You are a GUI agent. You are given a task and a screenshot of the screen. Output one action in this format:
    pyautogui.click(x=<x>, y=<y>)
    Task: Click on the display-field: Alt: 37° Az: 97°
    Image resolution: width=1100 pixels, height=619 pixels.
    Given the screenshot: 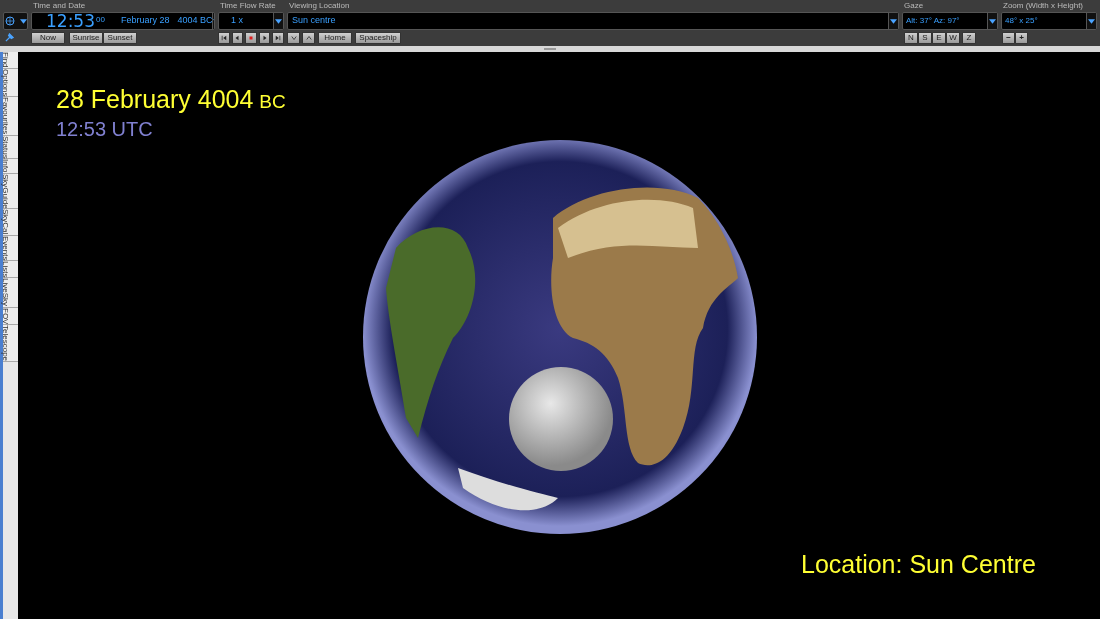 What is the action you would take?
    pyautogui.click(x=950, y=21)
    